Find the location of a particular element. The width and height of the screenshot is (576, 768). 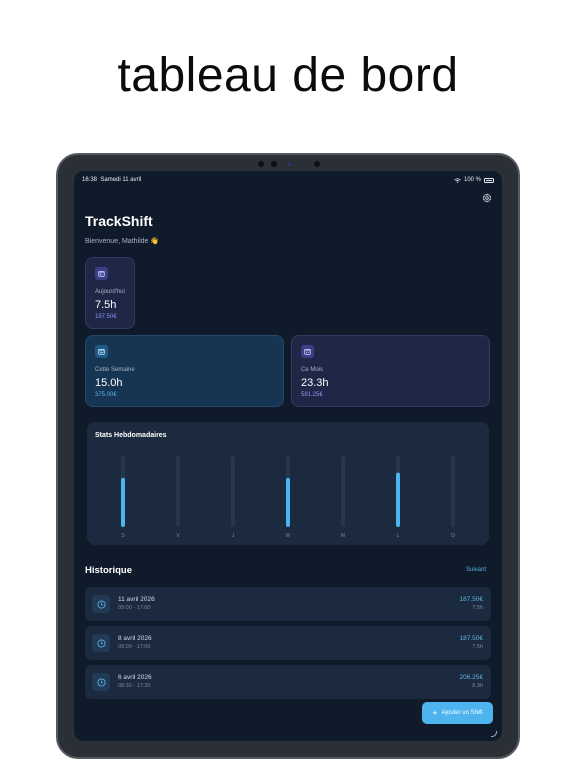

shift-date: 6 avril 2026 is located at coordinates (135, 677).